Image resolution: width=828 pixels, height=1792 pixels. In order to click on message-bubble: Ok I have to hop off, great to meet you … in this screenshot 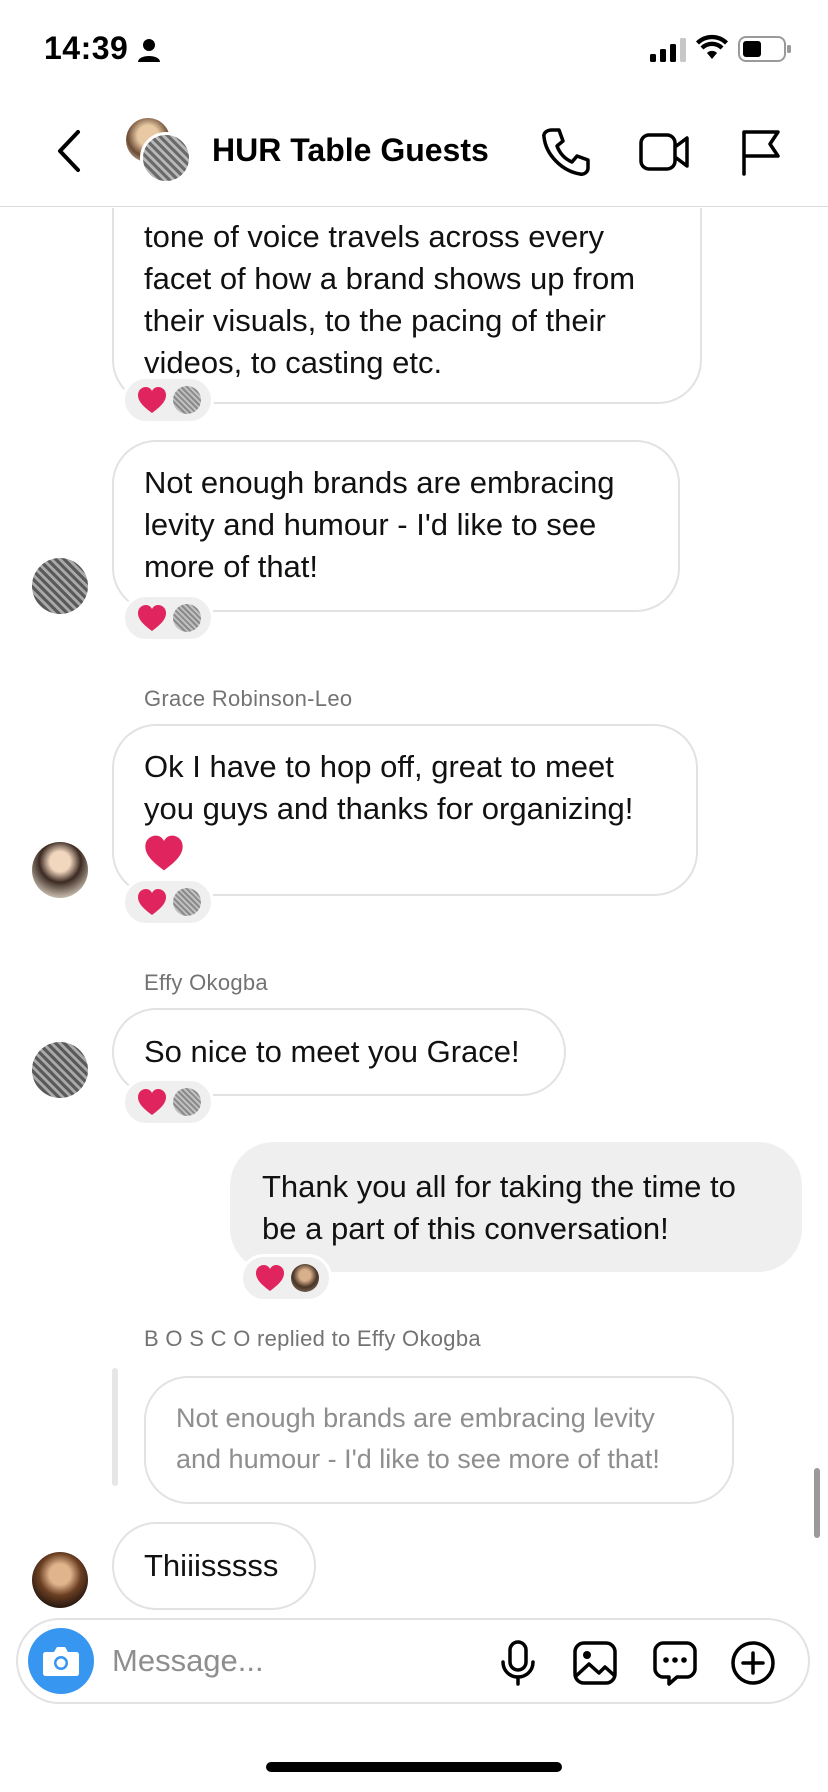, I will do `click(405, 810)`.